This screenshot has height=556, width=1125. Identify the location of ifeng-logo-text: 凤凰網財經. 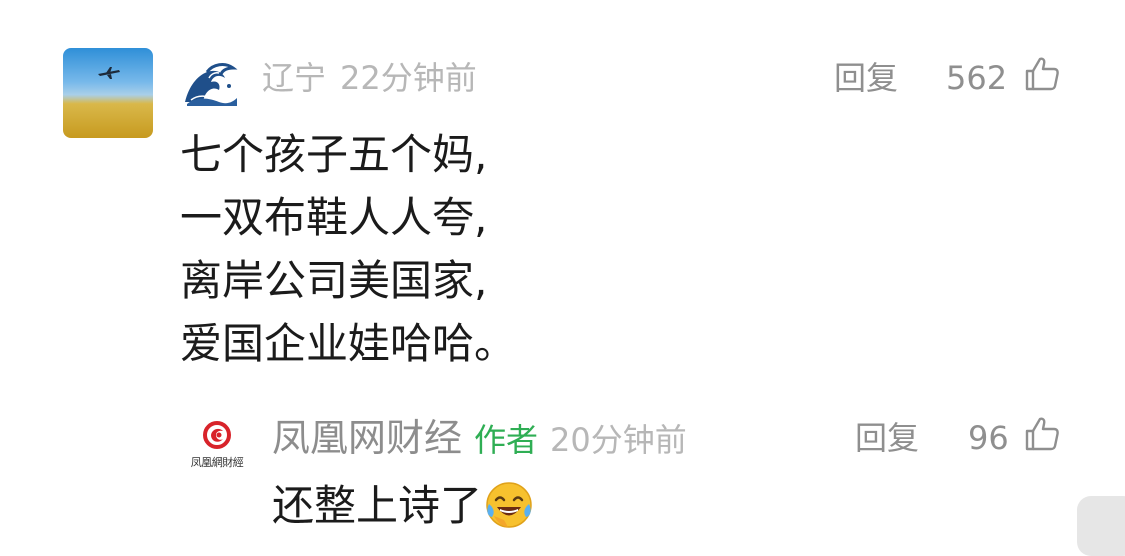
(217, 462).